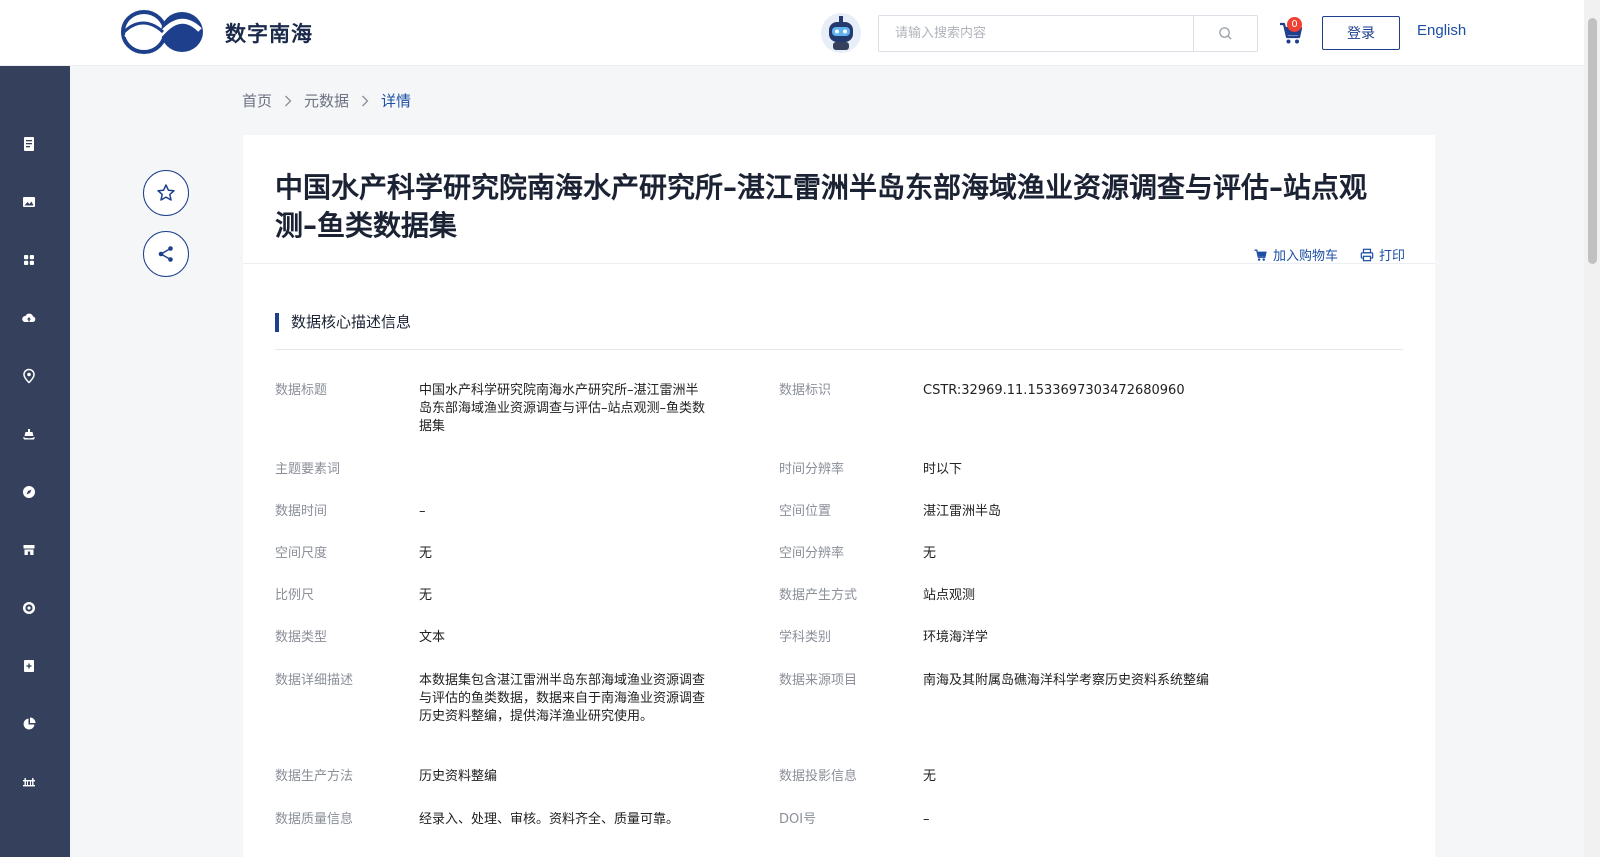 The image size is (1600, 857). I want to click on field-value-spatial-scale: 无, so click(426, 553).